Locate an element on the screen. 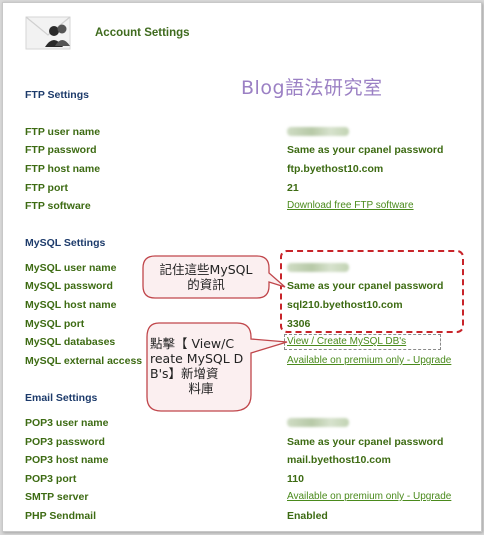 The height and width of the screenshot is (535, 484). ftp-port-label: FTP port is located at coordinates (46, 188).